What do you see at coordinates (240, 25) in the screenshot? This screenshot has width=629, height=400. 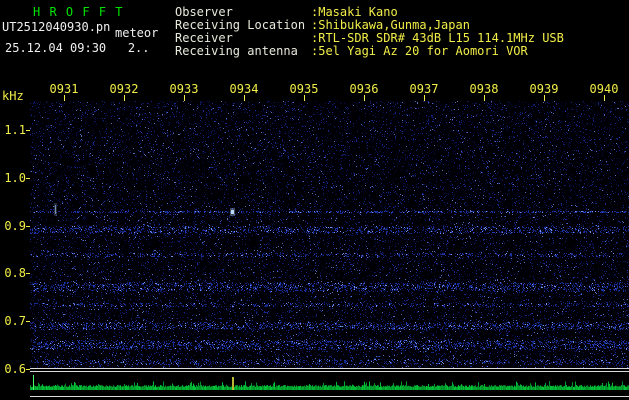 I see `info-label-location: Receiving Location` at bounding box center [240, 25].